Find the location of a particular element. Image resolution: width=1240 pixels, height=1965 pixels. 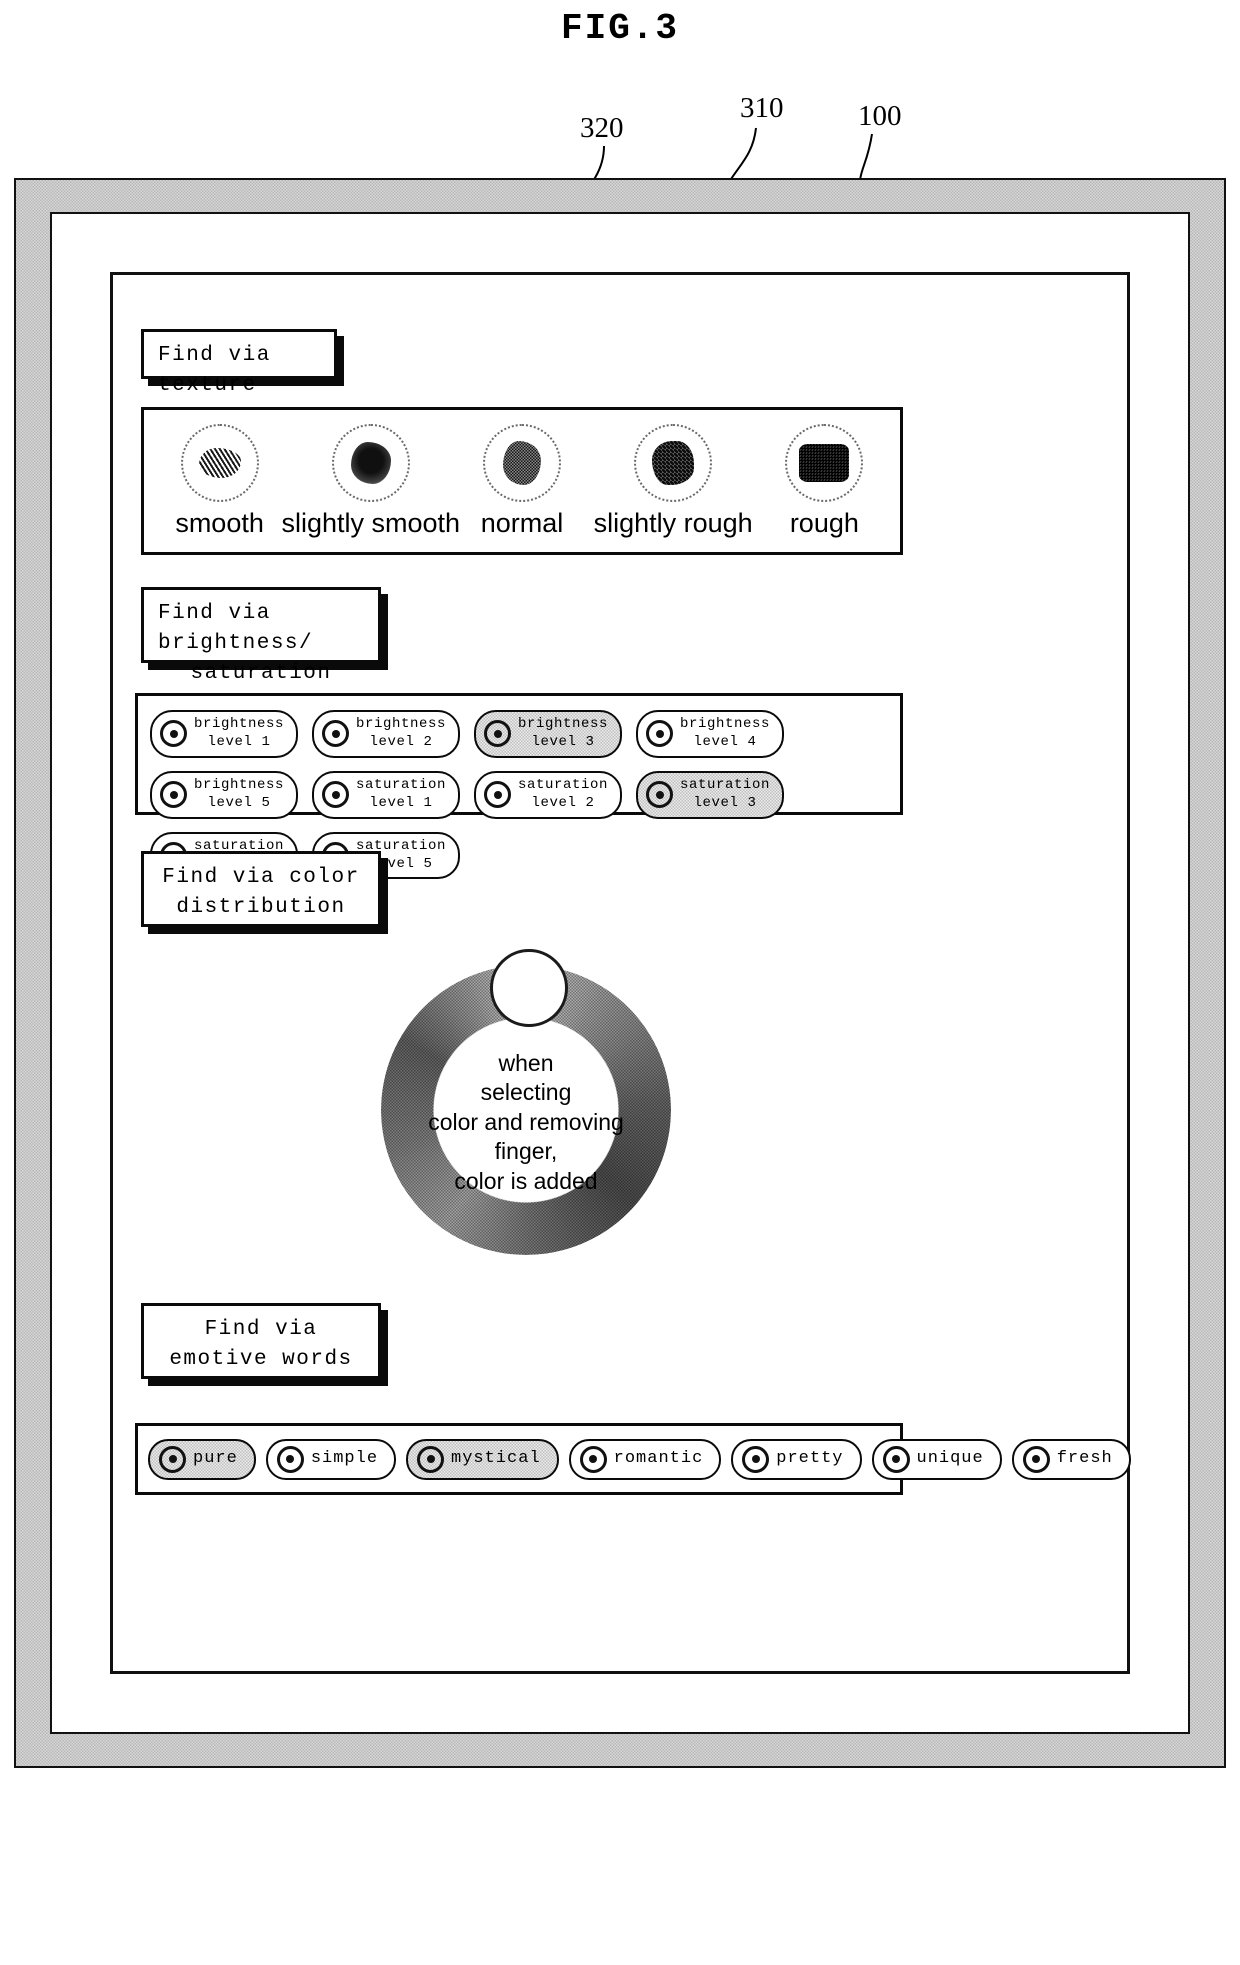

option-brightness-level-1: brightness level 1 is located at coordinates (224, 734).